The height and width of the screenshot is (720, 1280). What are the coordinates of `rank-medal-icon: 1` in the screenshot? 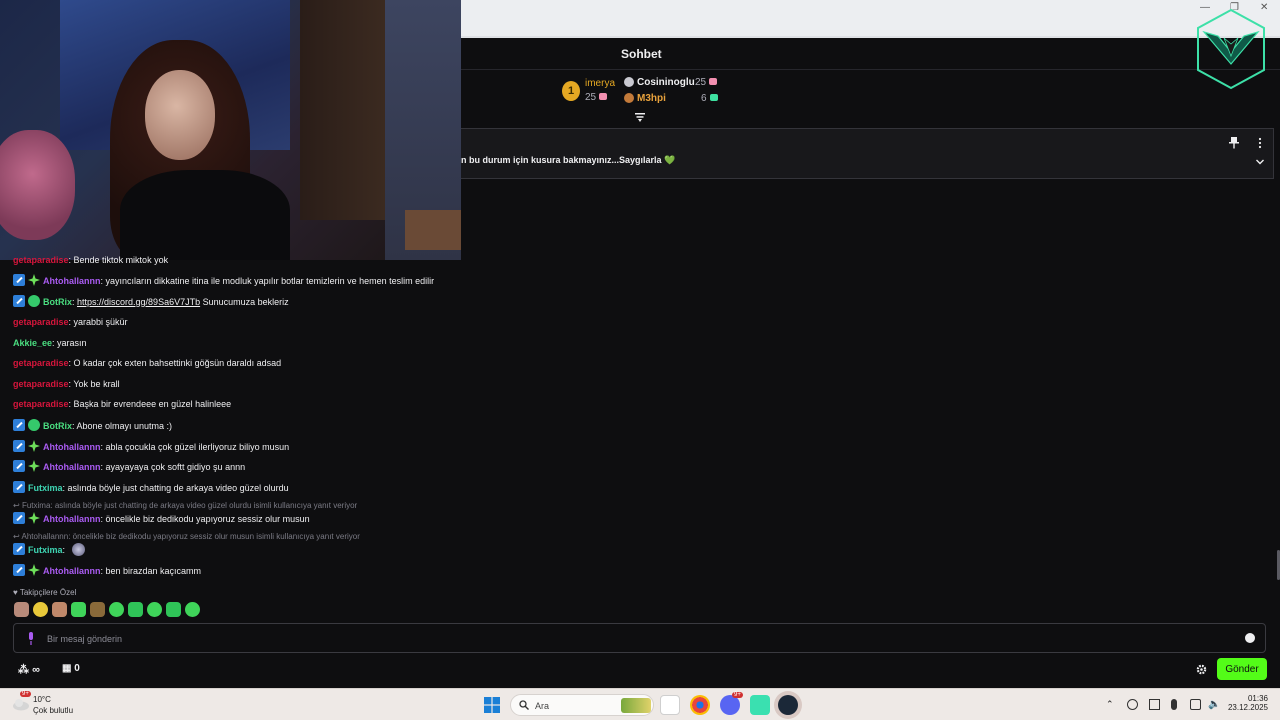 It's located at (571, 91).